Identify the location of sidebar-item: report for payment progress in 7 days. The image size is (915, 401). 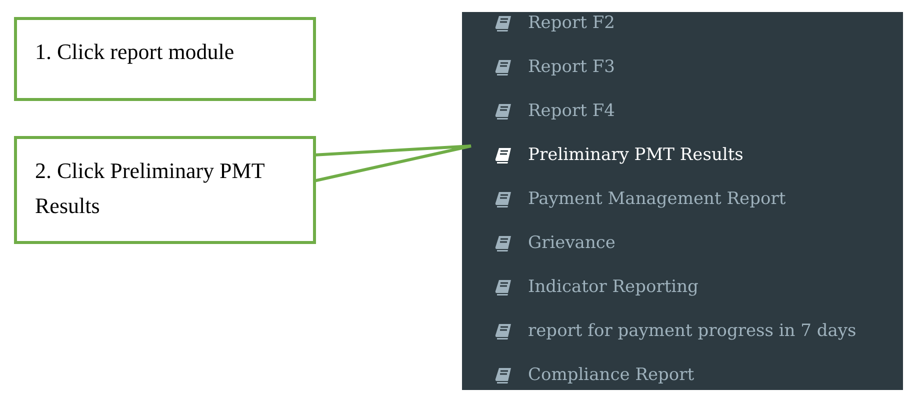
(682, 331).